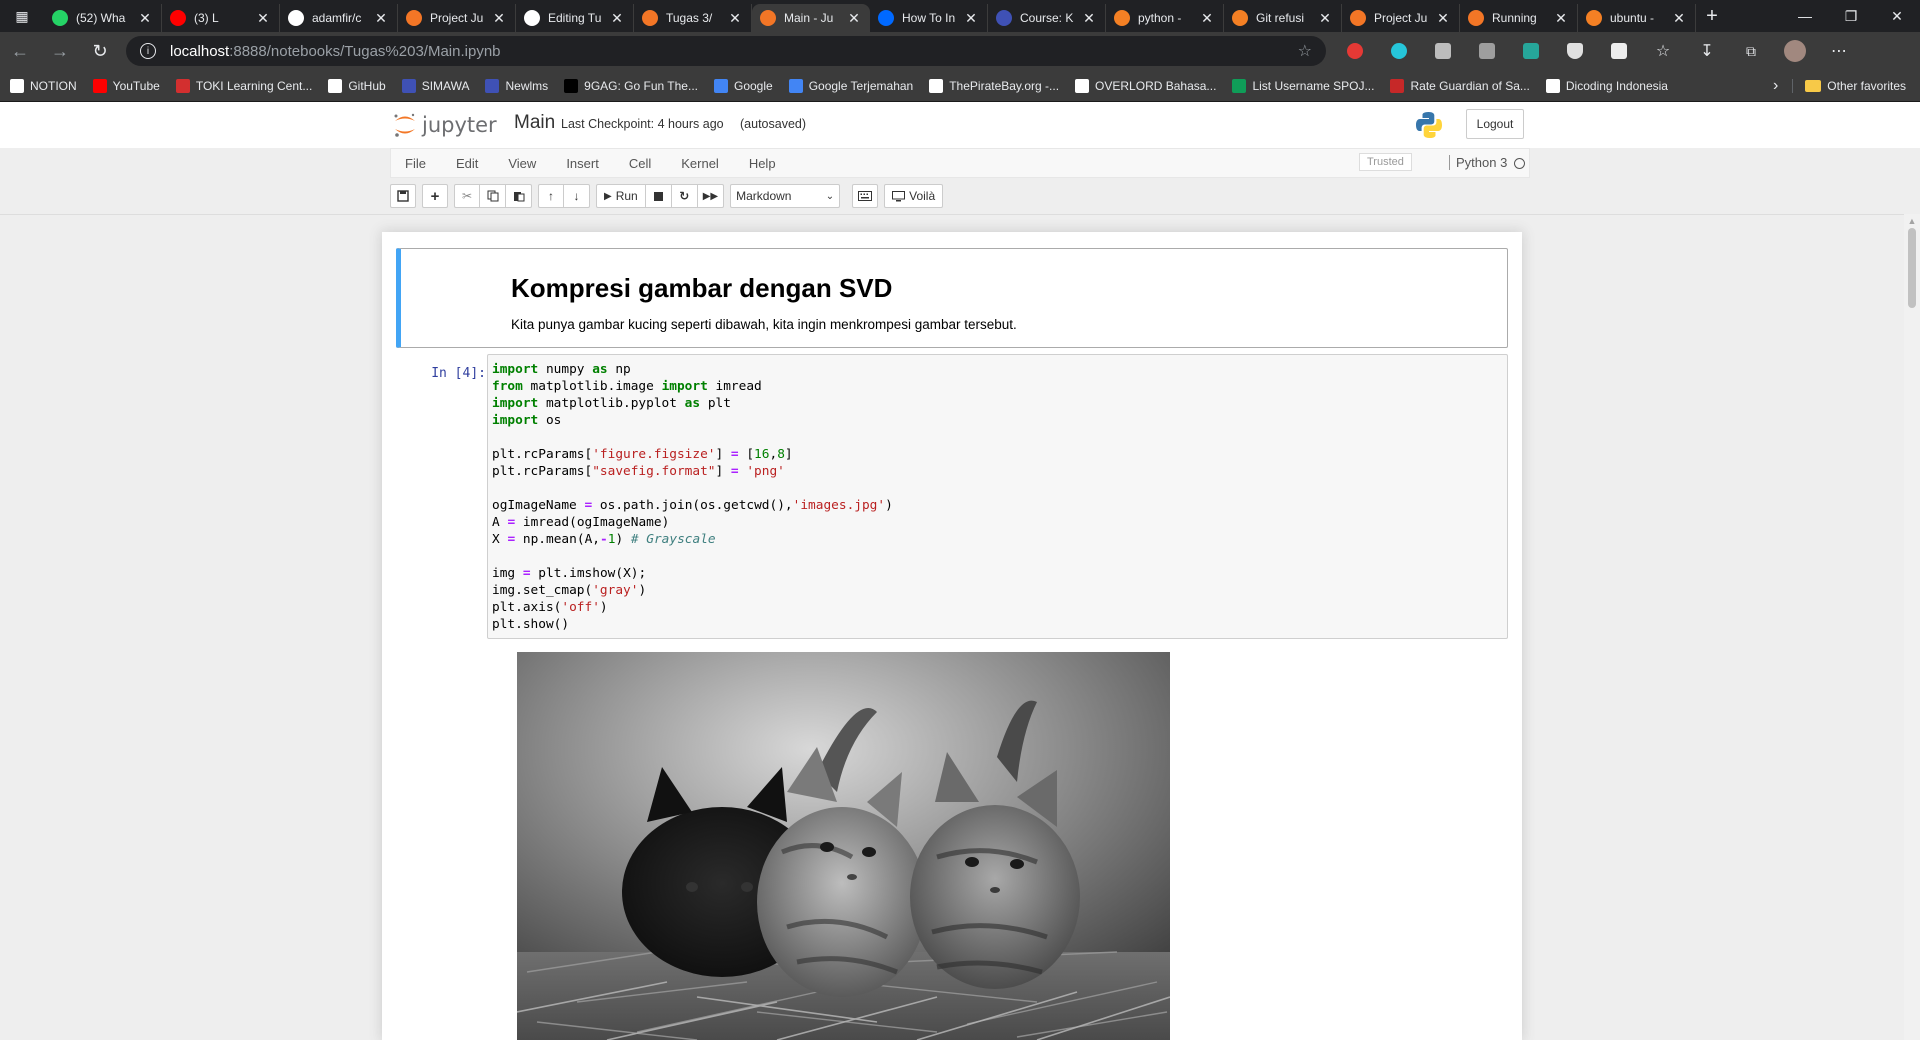 This screenshot has height=1040, width=1920. Describe the element at coordinates (850, 85) in the screenshot. I see `bookmark-item: Google Terjemahan` at that location.